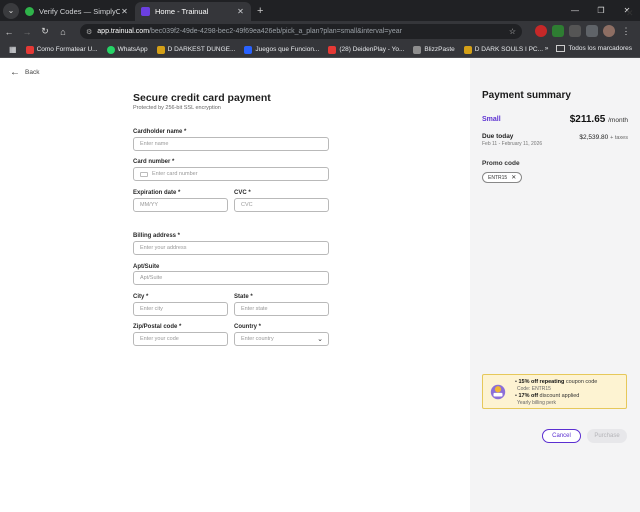 The image size is (640, 512). Describe the element at coordinates (231, 144) in the screenshot. I see `cardholder-input: Enter name` at that location.